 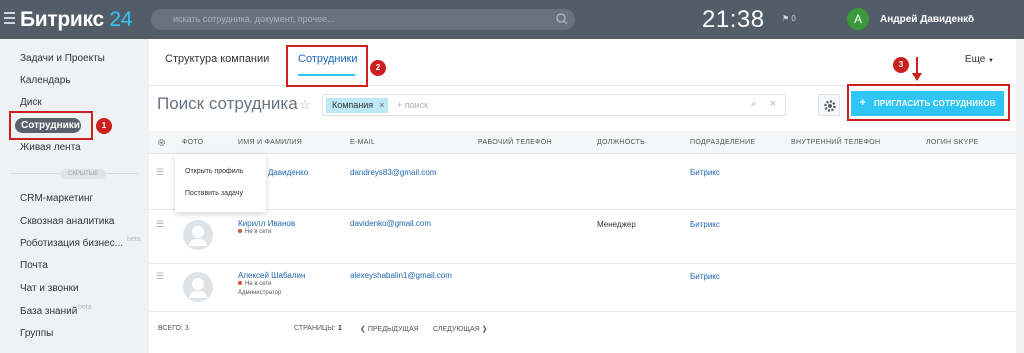 I want to click on header-department: ПОДРАЗДЕЛЕНИЕ, so click(x=722, y=142).